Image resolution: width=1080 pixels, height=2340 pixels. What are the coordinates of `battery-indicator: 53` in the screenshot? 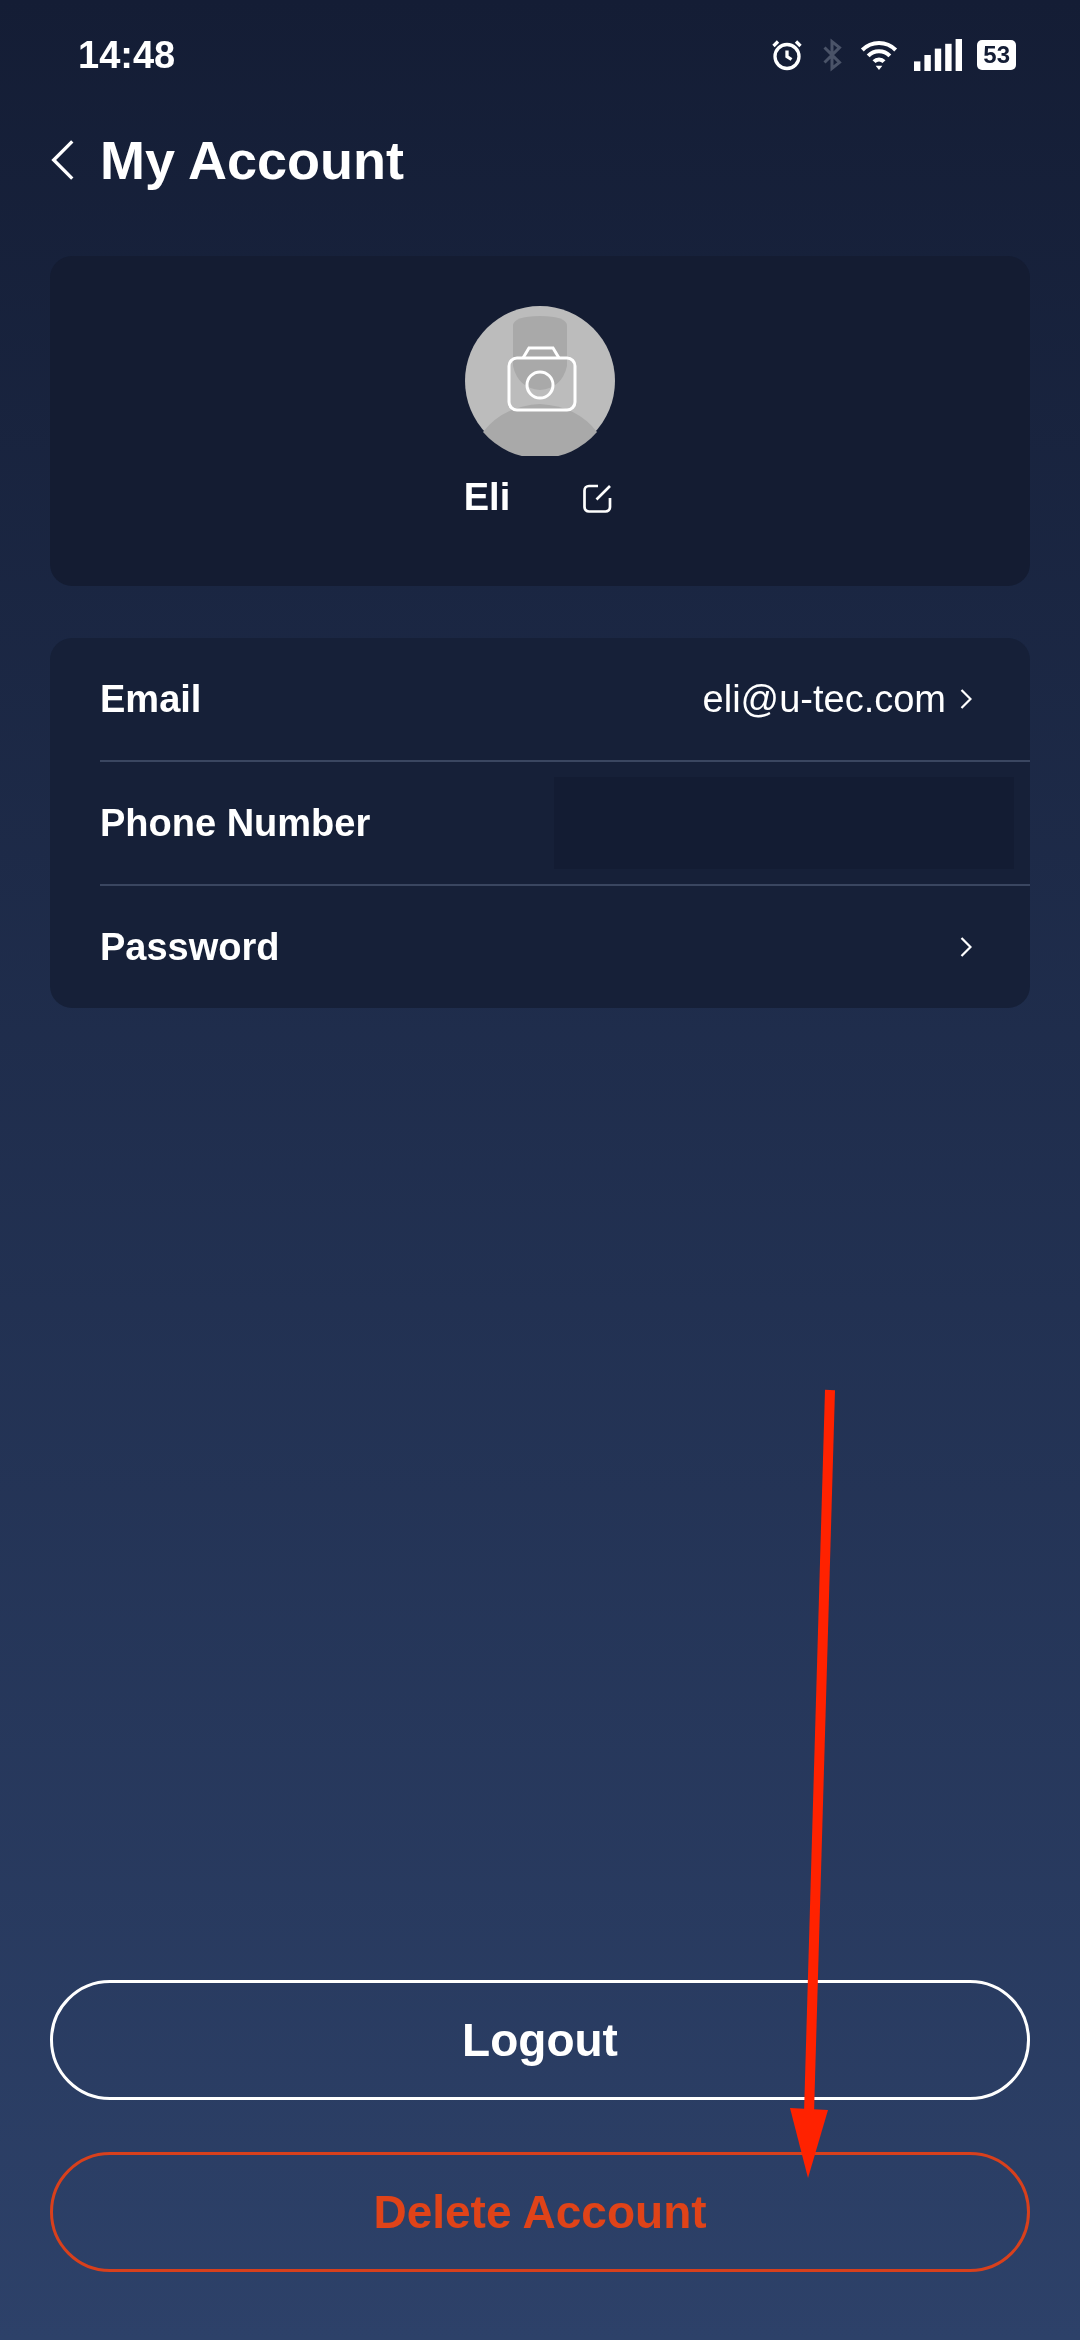 It's located at (996, 55).